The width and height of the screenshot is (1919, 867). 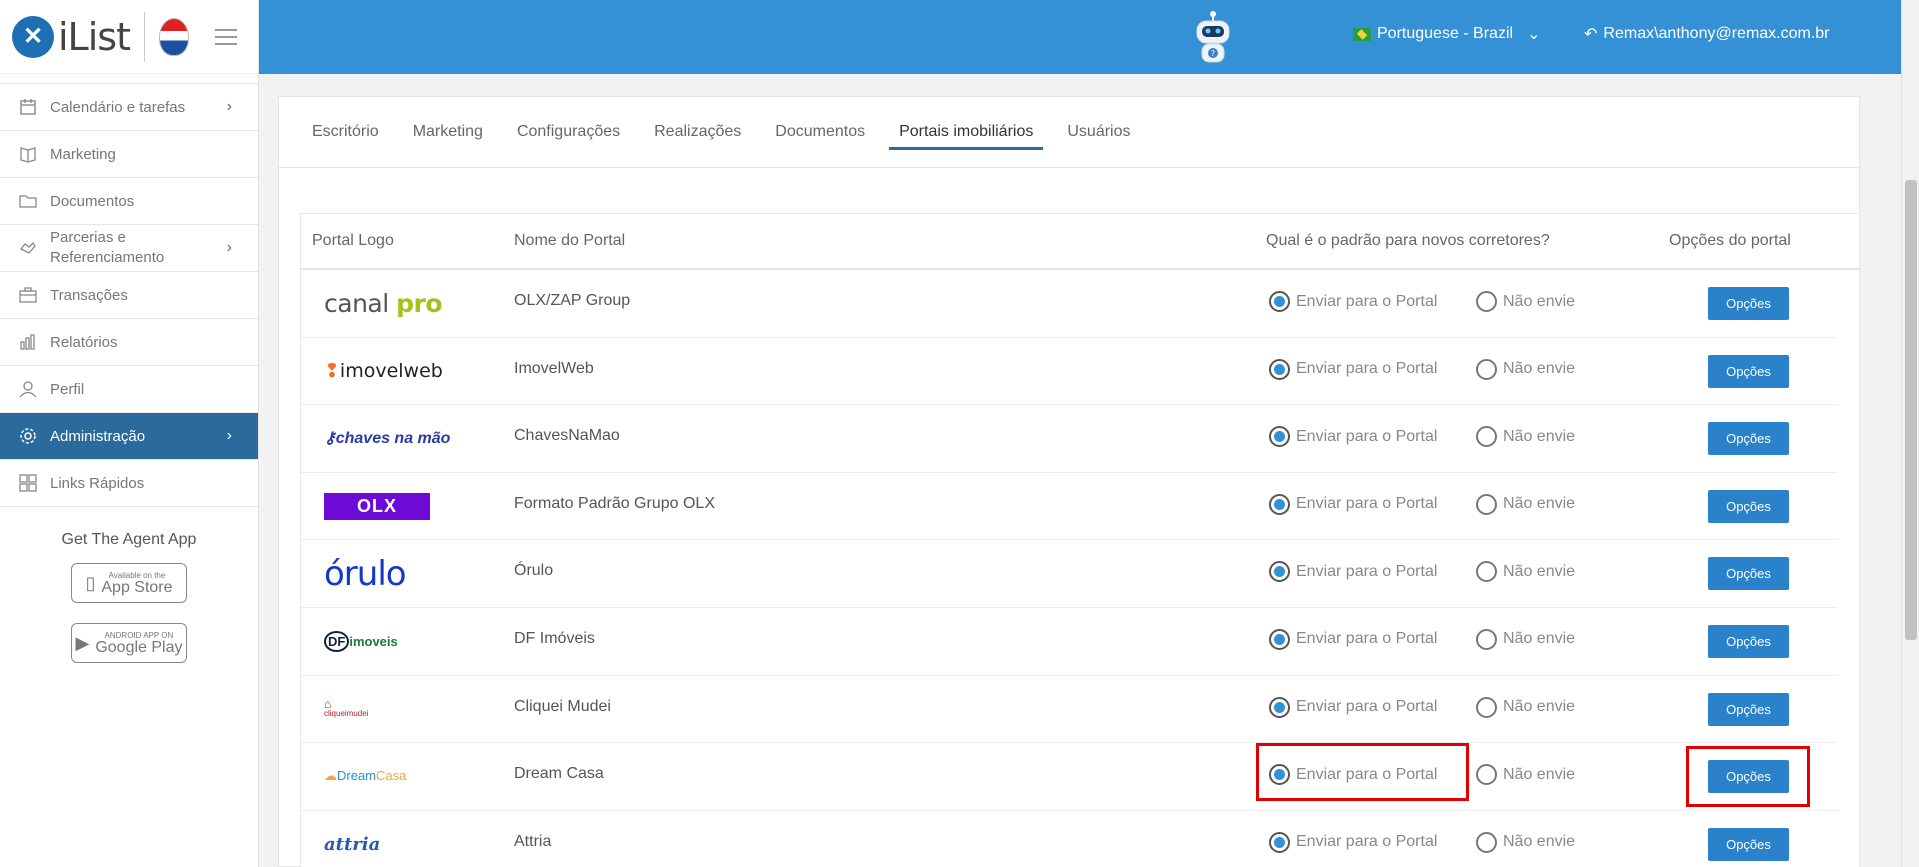 What do you see at coordinates (1098, 132) in the screenshot?
I see `tab-users: Usuários` at bounding box center [1098, 132].